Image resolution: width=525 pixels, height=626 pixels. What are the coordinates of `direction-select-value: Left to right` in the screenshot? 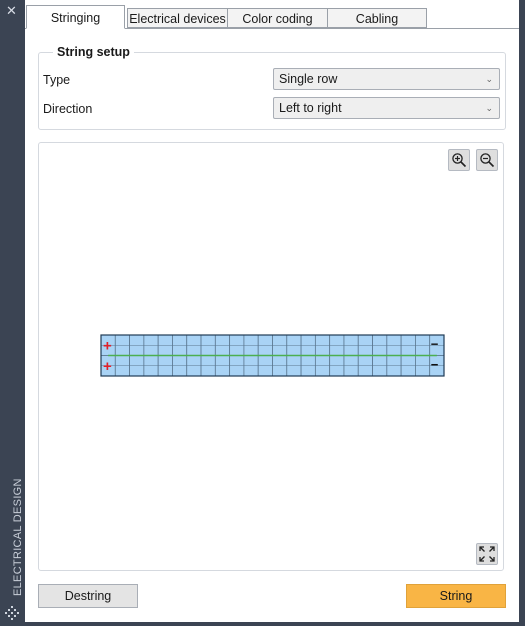 It's located at (310, 108).